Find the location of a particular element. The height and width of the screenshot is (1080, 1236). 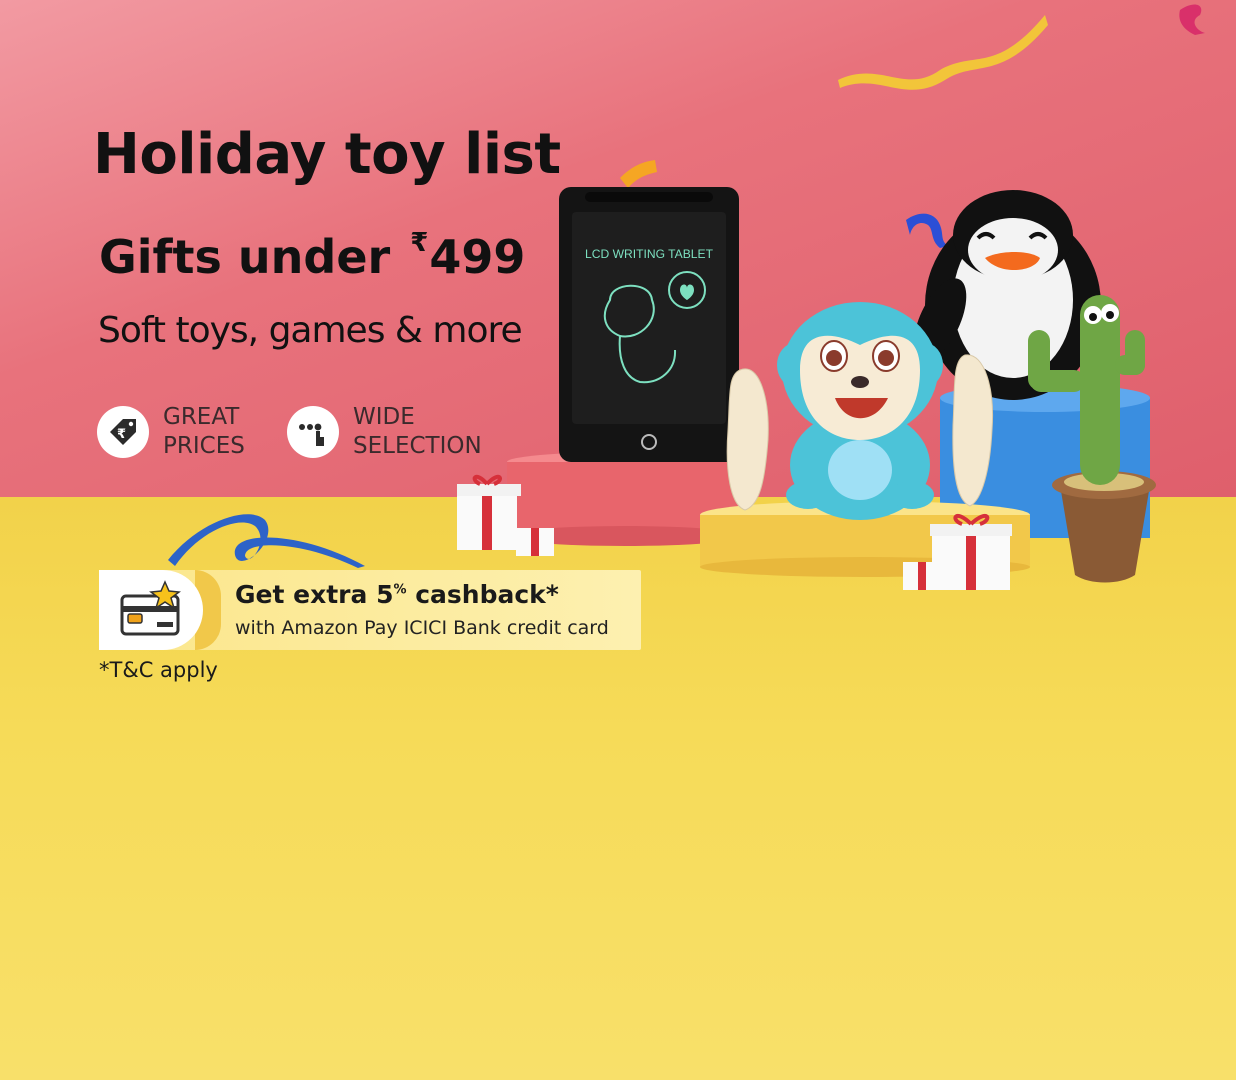

feature-label: WIDE SELECTION is located at coordinates (417, 432).